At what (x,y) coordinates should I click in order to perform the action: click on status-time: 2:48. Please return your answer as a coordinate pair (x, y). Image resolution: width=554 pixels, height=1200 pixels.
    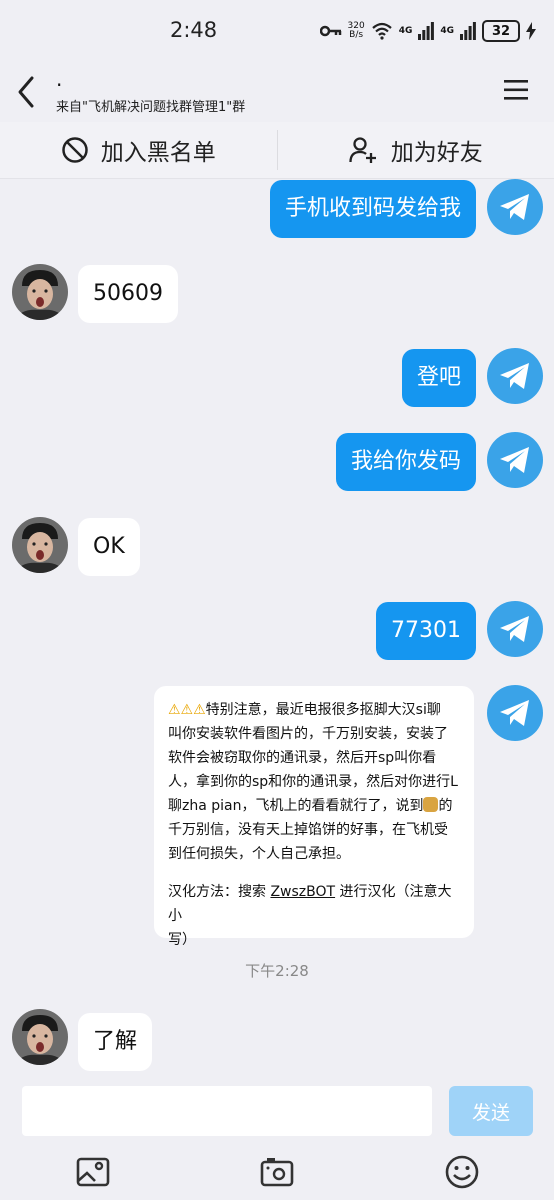
    Looking at the image, I should click on (194, 30).